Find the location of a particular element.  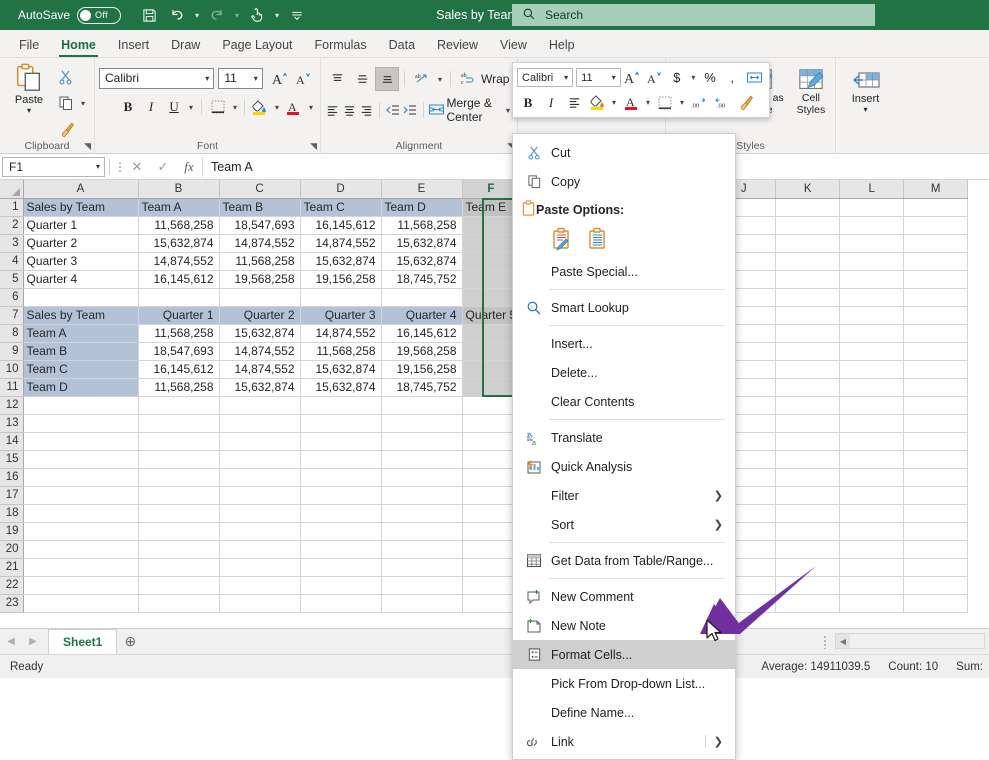

touch-mode-icon is located at coordinates (257, 15).